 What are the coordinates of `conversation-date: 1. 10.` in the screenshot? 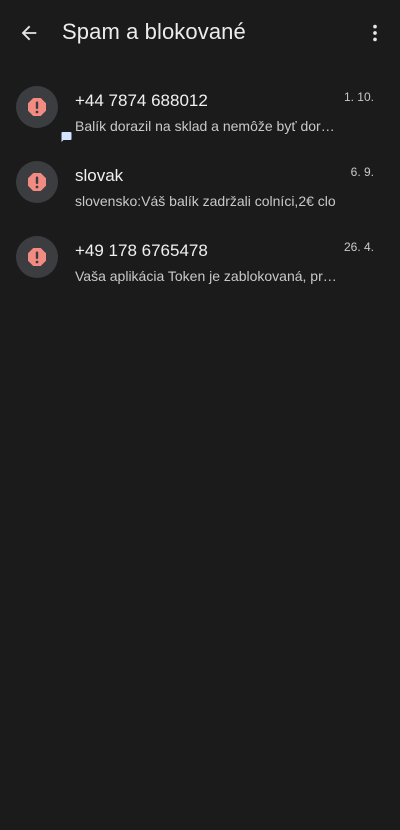 It's located at (358, 97).